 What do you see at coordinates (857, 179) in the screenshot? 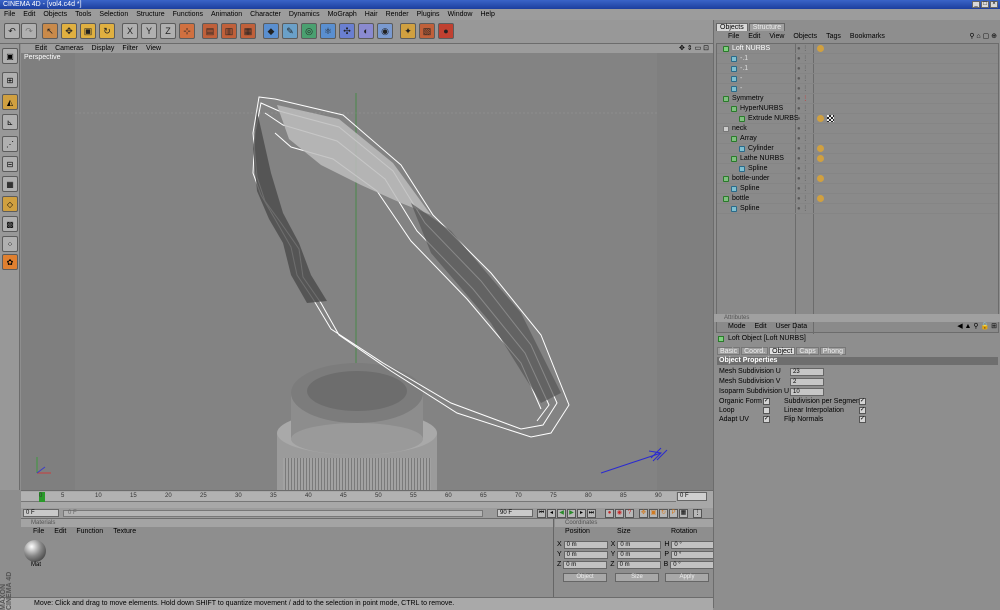
I see `object-row: bottle-under ● ⋮` at bounding box center [857, 179].